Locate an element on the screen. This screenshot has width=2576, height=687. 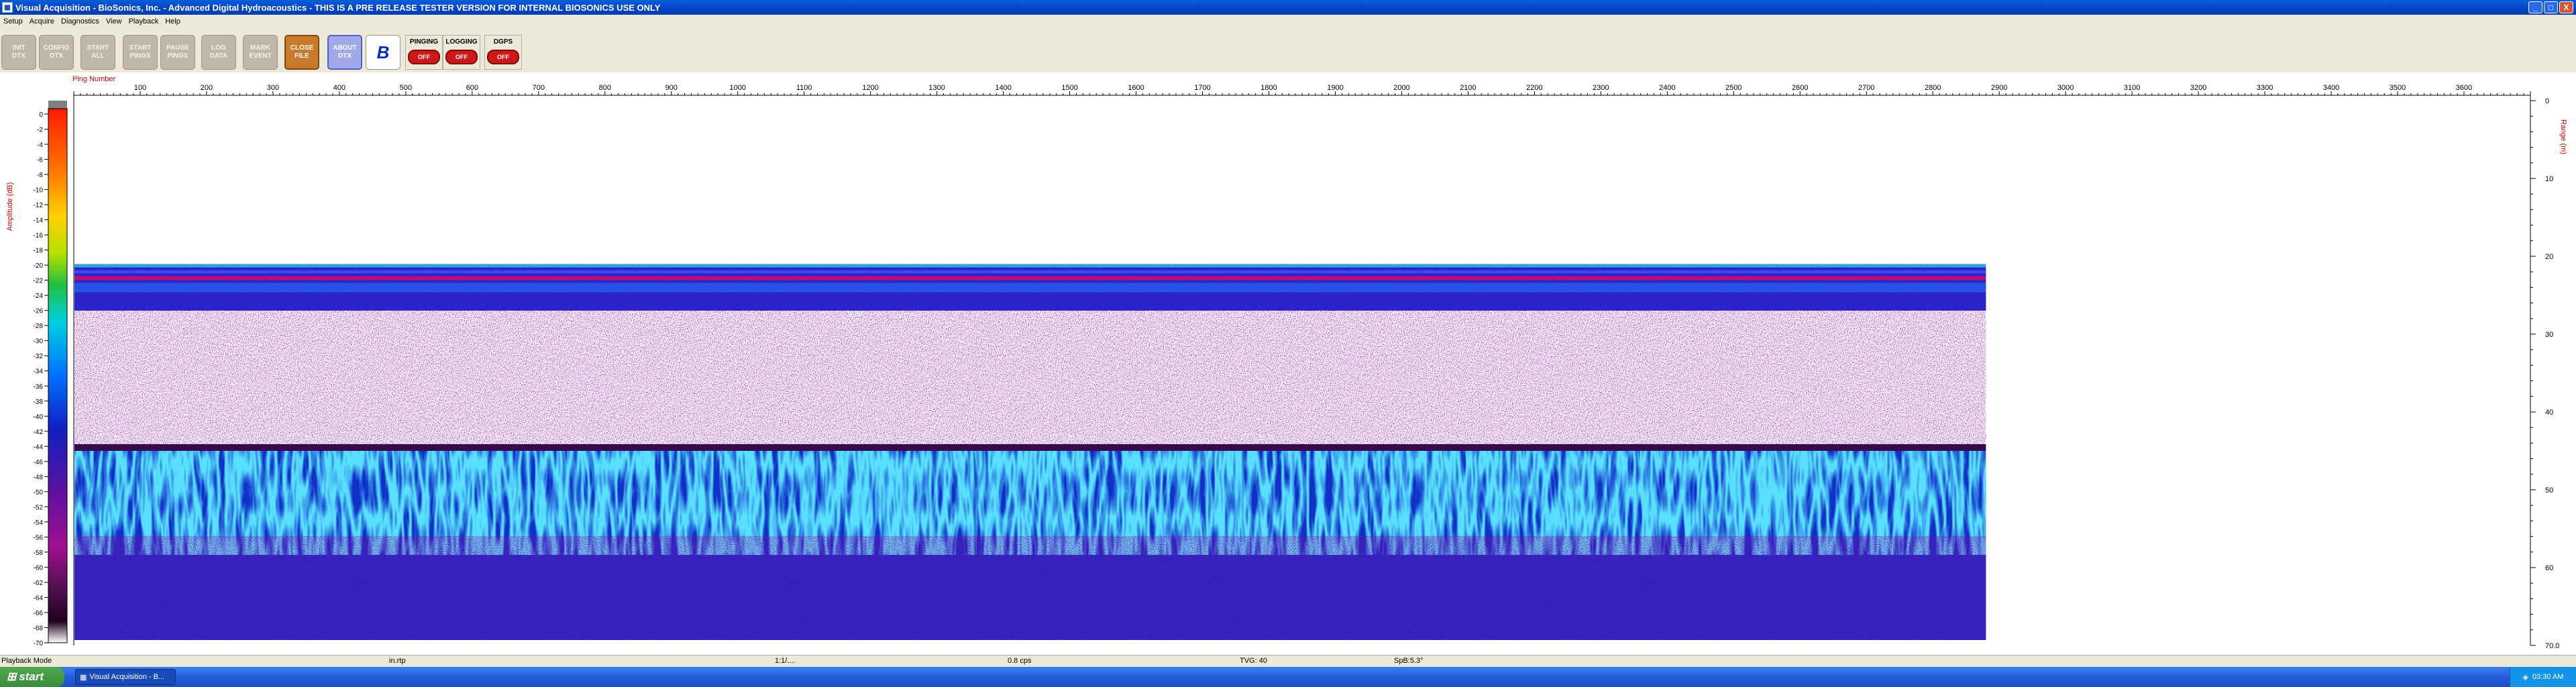
start-label: start is located at coordinates (31, 676).